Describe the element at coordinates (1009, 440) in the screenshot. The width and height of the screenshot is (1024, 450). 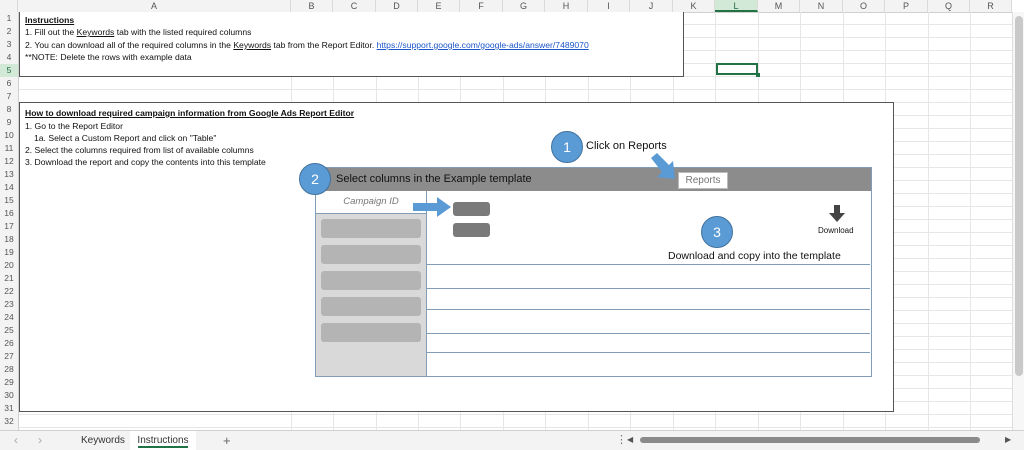
I see `scroll-right-icon: ▶` at that location.